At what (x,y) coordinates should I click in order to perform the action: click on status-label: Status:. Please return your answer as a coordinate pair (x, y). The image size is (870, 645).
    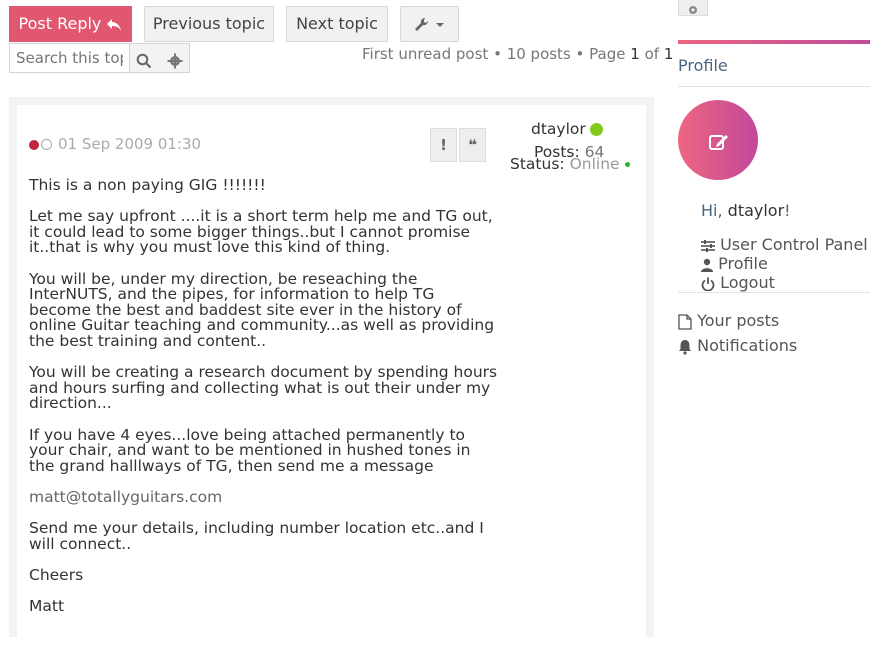
    Looking at the image, I should click on (537, 164).